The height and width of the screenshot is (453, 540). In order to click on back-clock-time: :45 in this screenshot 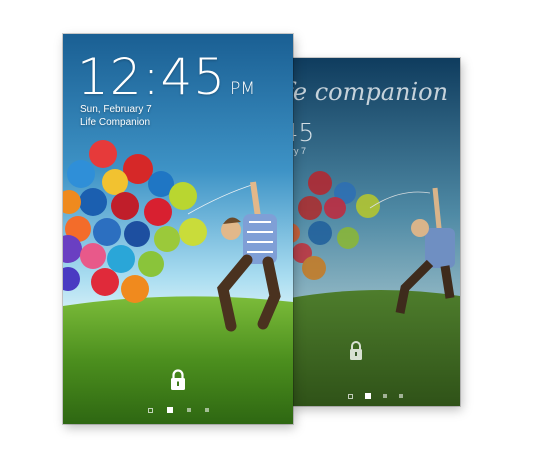, I will do `click(302, 132)`.